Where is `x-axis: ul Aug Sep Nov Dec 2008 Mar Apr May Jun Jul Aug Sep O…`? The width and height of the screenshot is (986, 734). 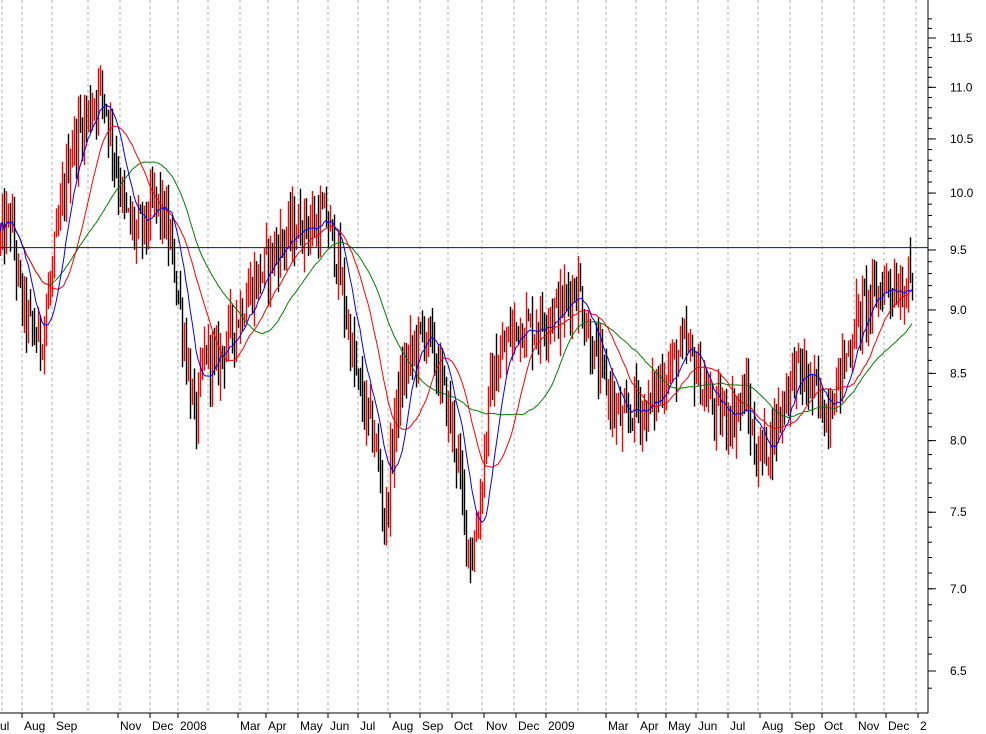 x-axis: ul Aug Sep Nov Dec 2008 Mar Apr May Jun Jul Aug Sep O… is located at coordinates (463, 723).